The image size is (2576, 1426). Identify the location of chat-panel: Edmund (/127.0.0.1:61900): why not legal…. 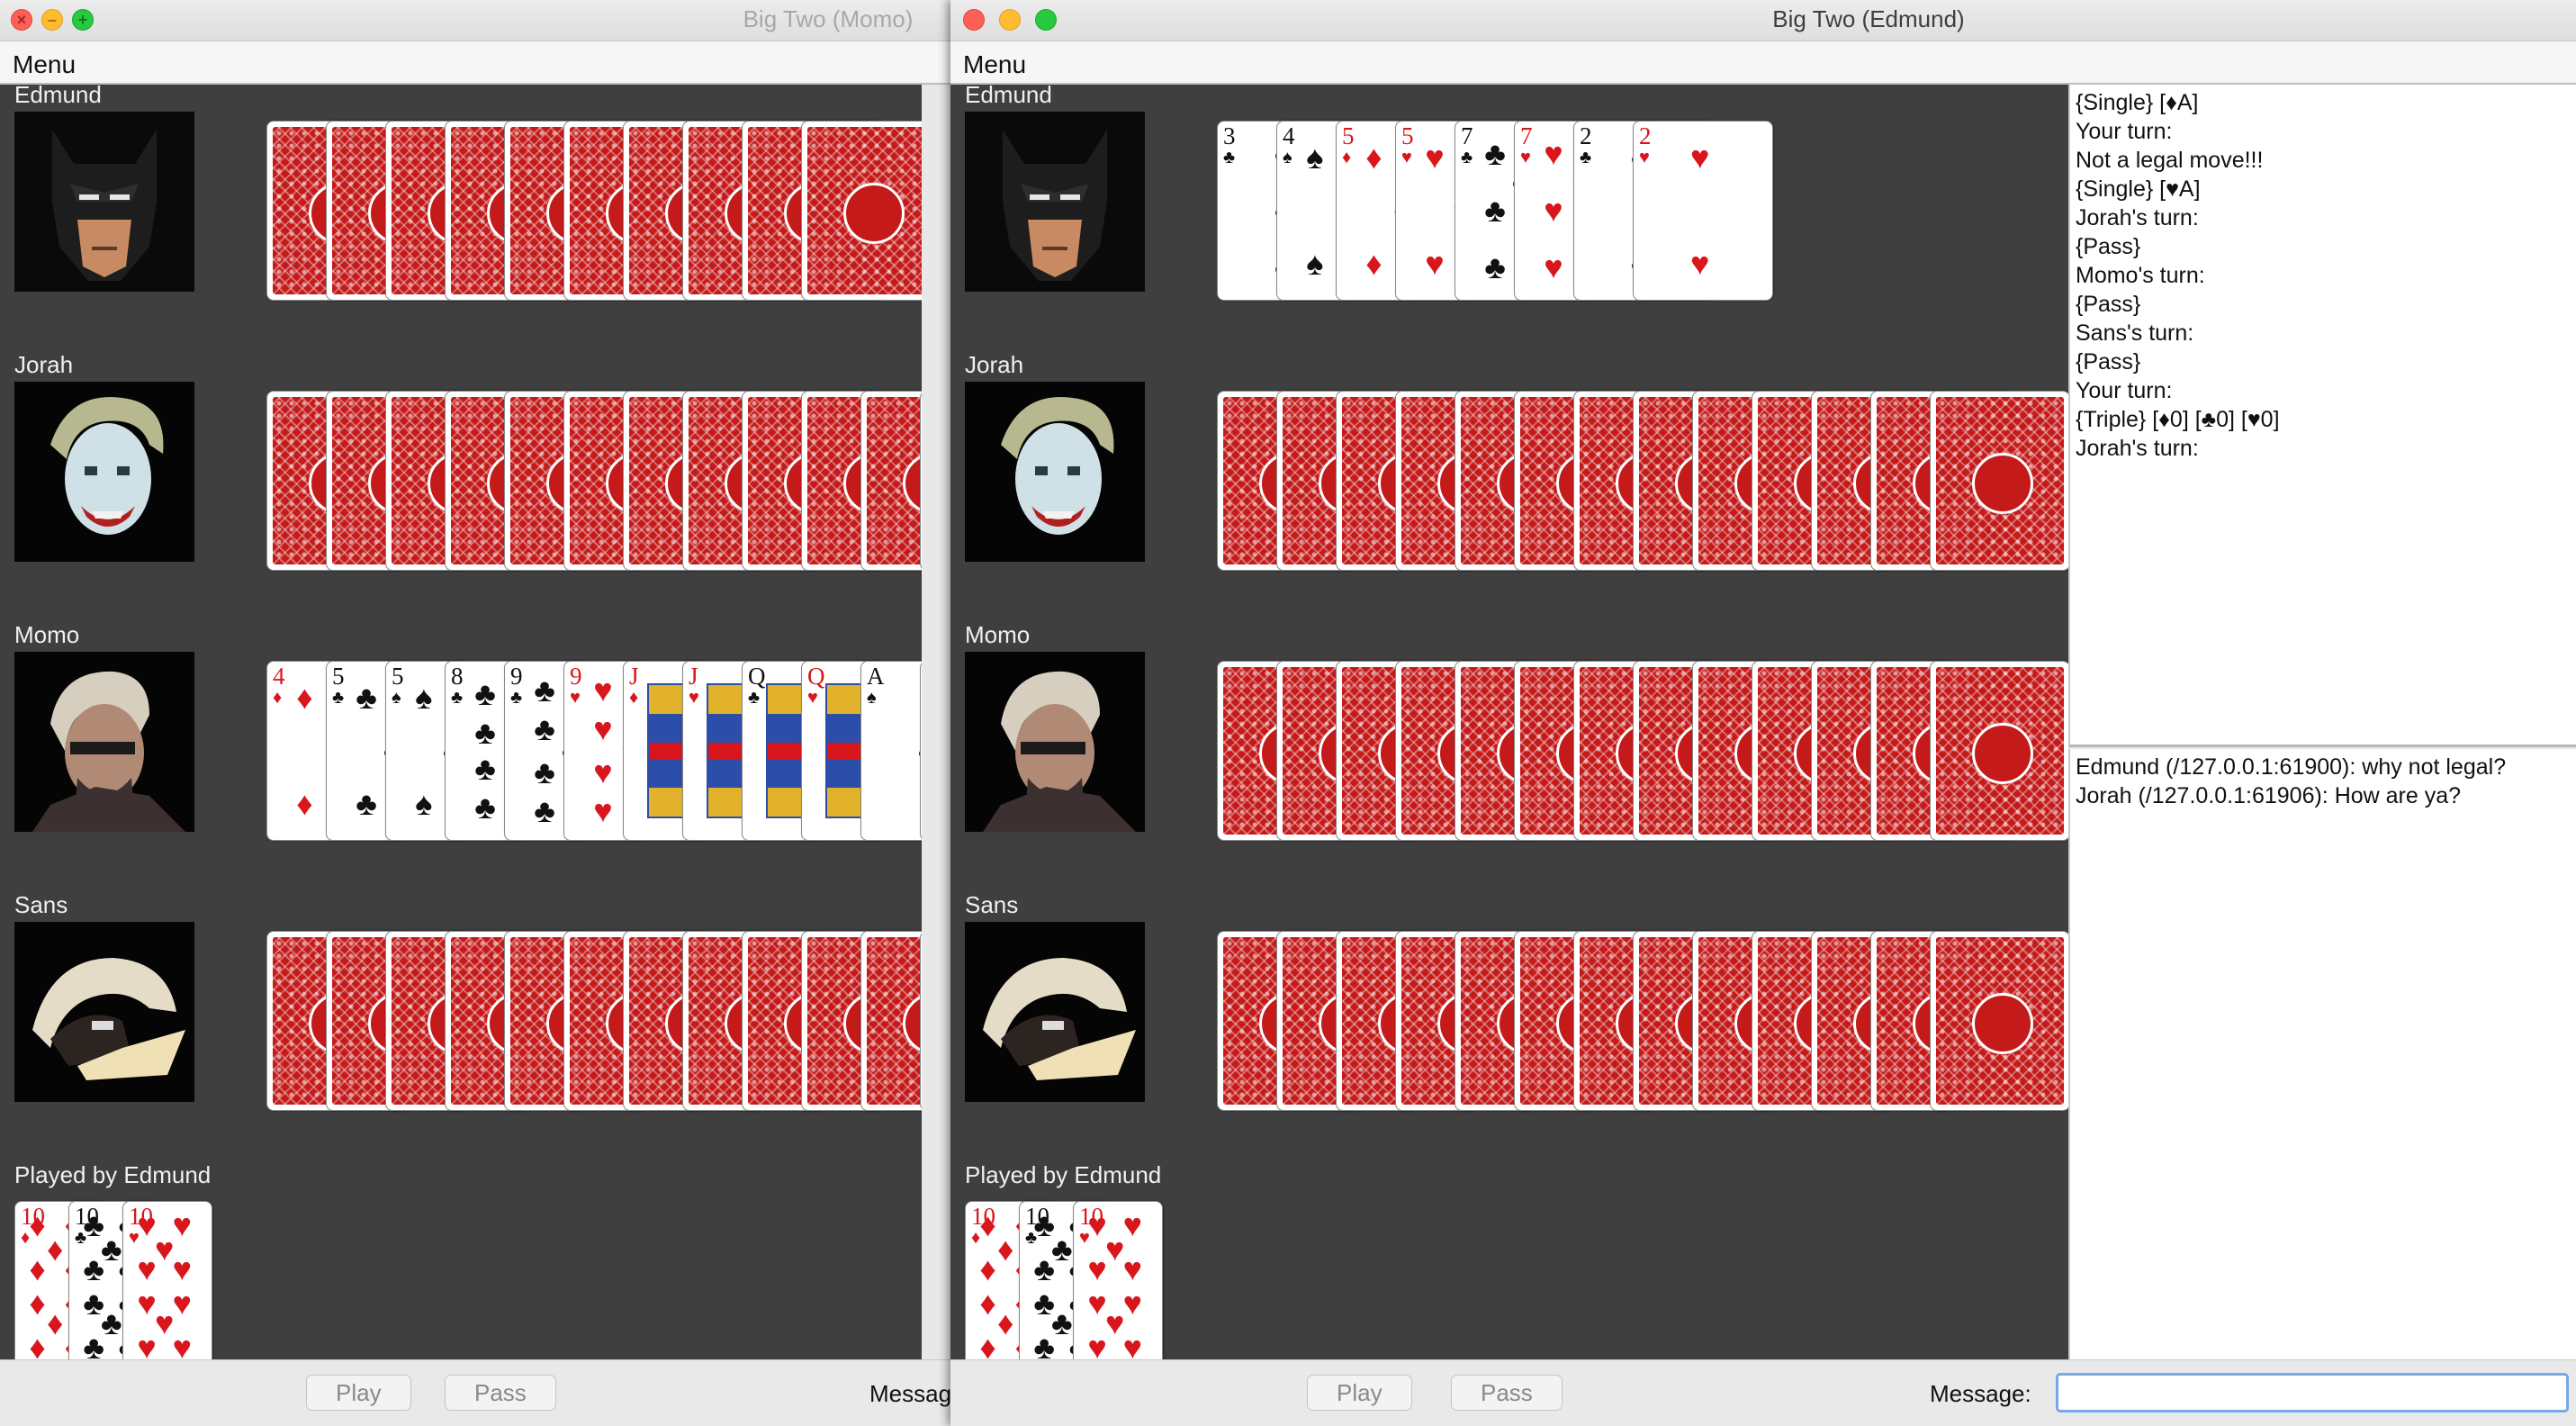
(2322, 1054).